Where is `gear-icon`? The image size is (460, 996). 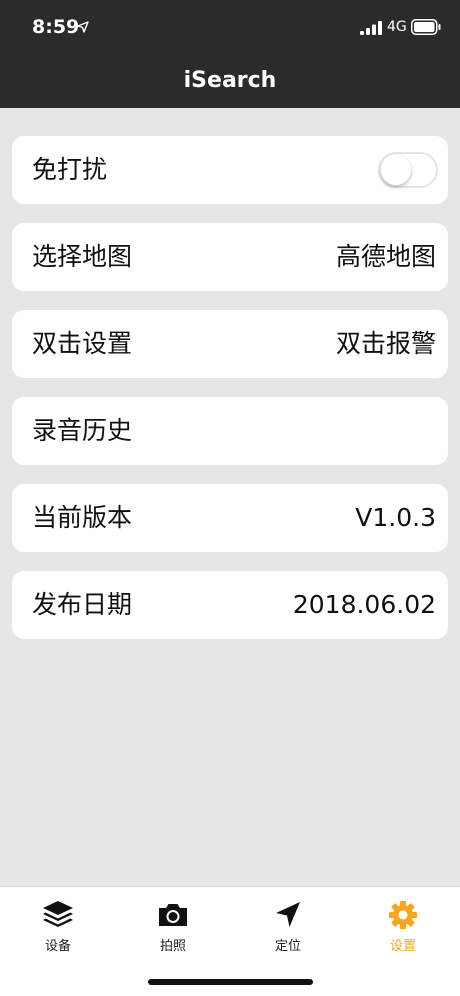
gear-icon is located at coordinates (403, 915).